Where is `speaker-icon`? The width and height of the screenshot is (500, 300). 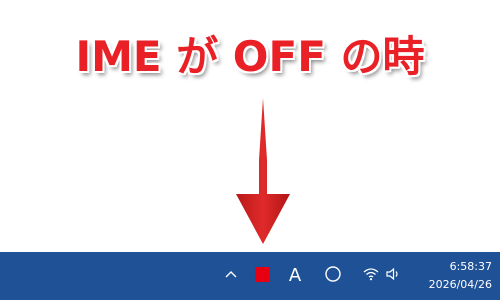 speaker-icon is located at coordinates (393, 274).